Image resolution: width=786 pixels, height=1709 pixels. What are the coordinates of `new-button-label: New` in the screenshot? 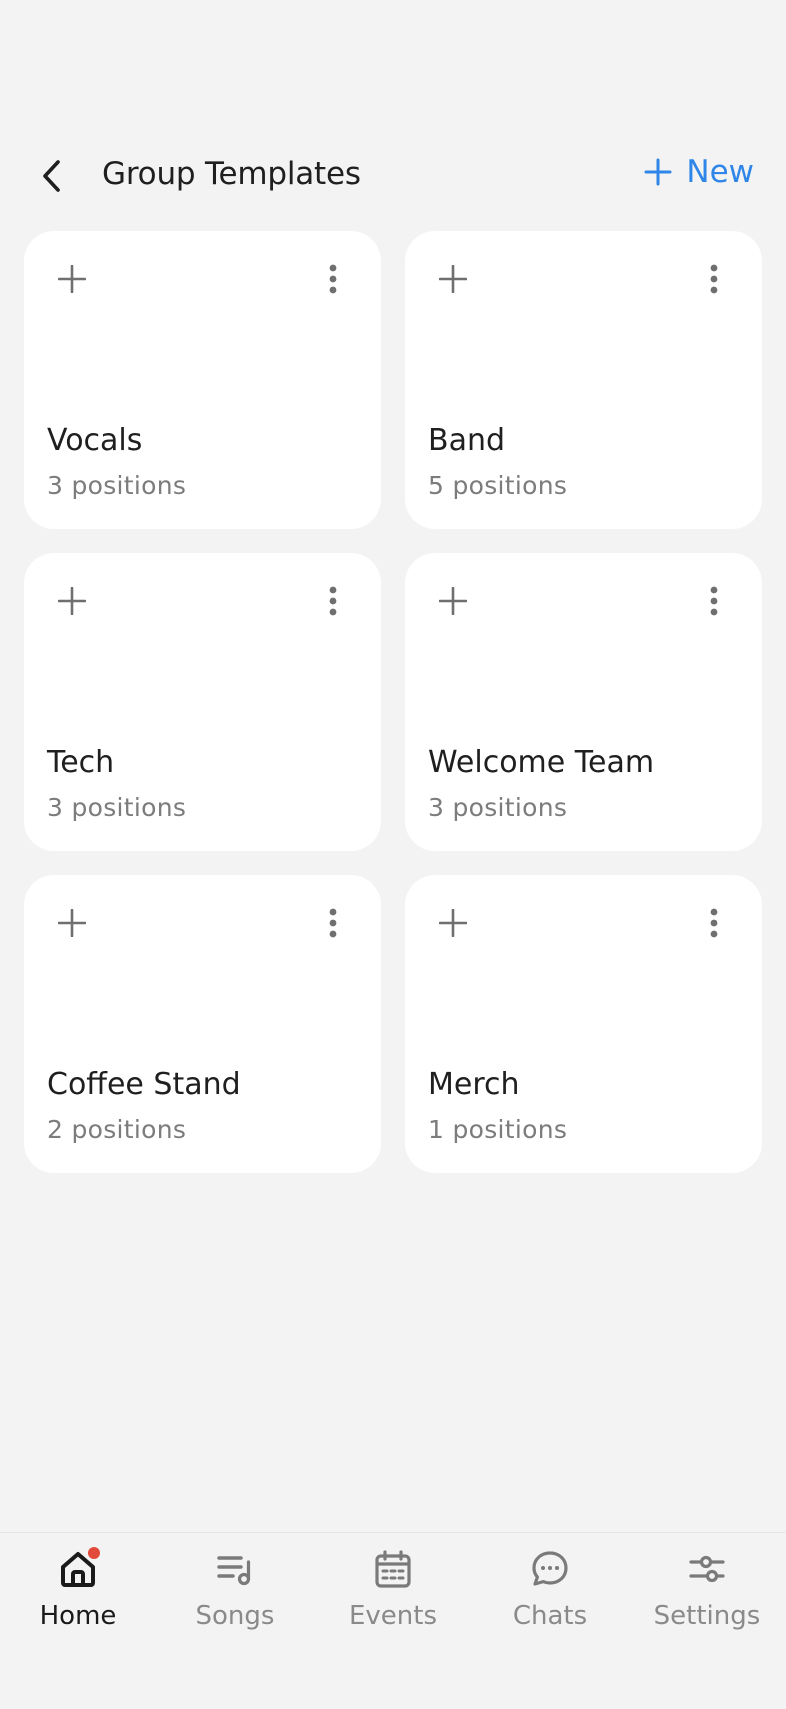 It's located at (720, 172).